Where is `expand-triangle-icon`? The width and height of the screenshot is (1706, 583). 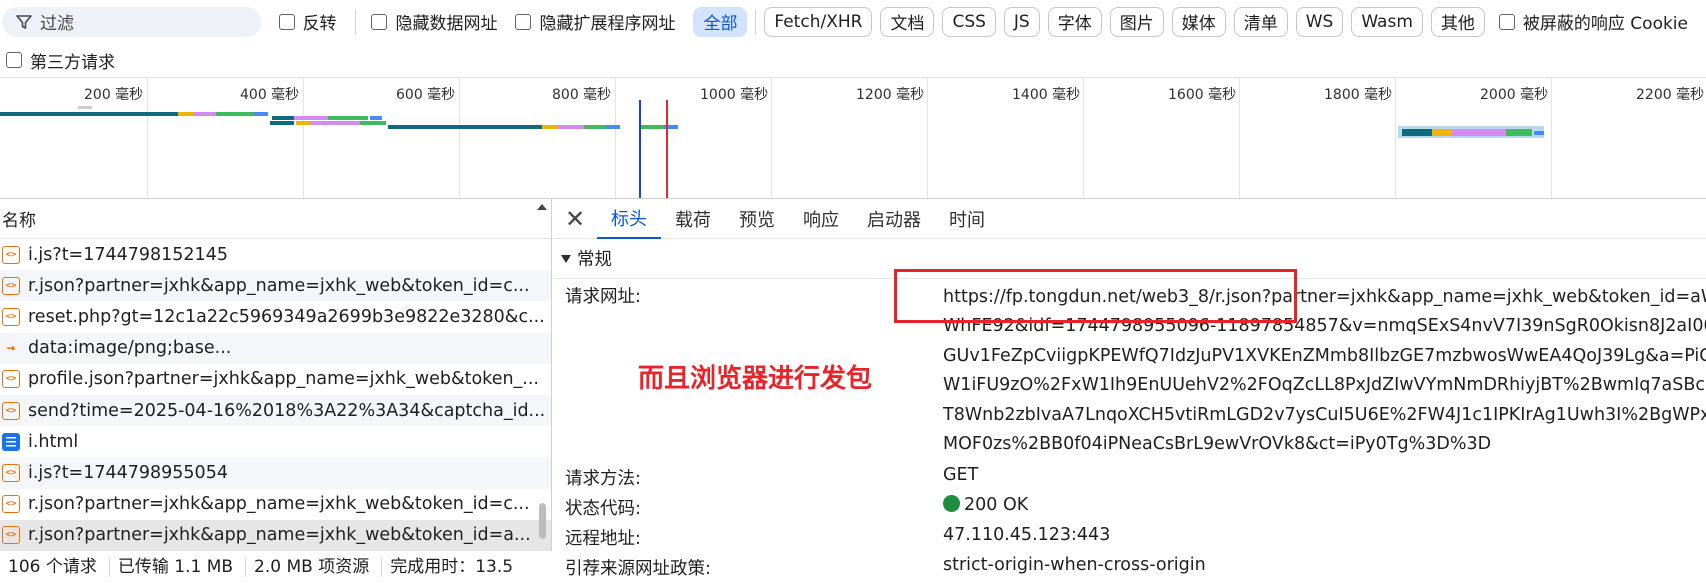
expand-triangle-icon is located at coordinates (566, 258).